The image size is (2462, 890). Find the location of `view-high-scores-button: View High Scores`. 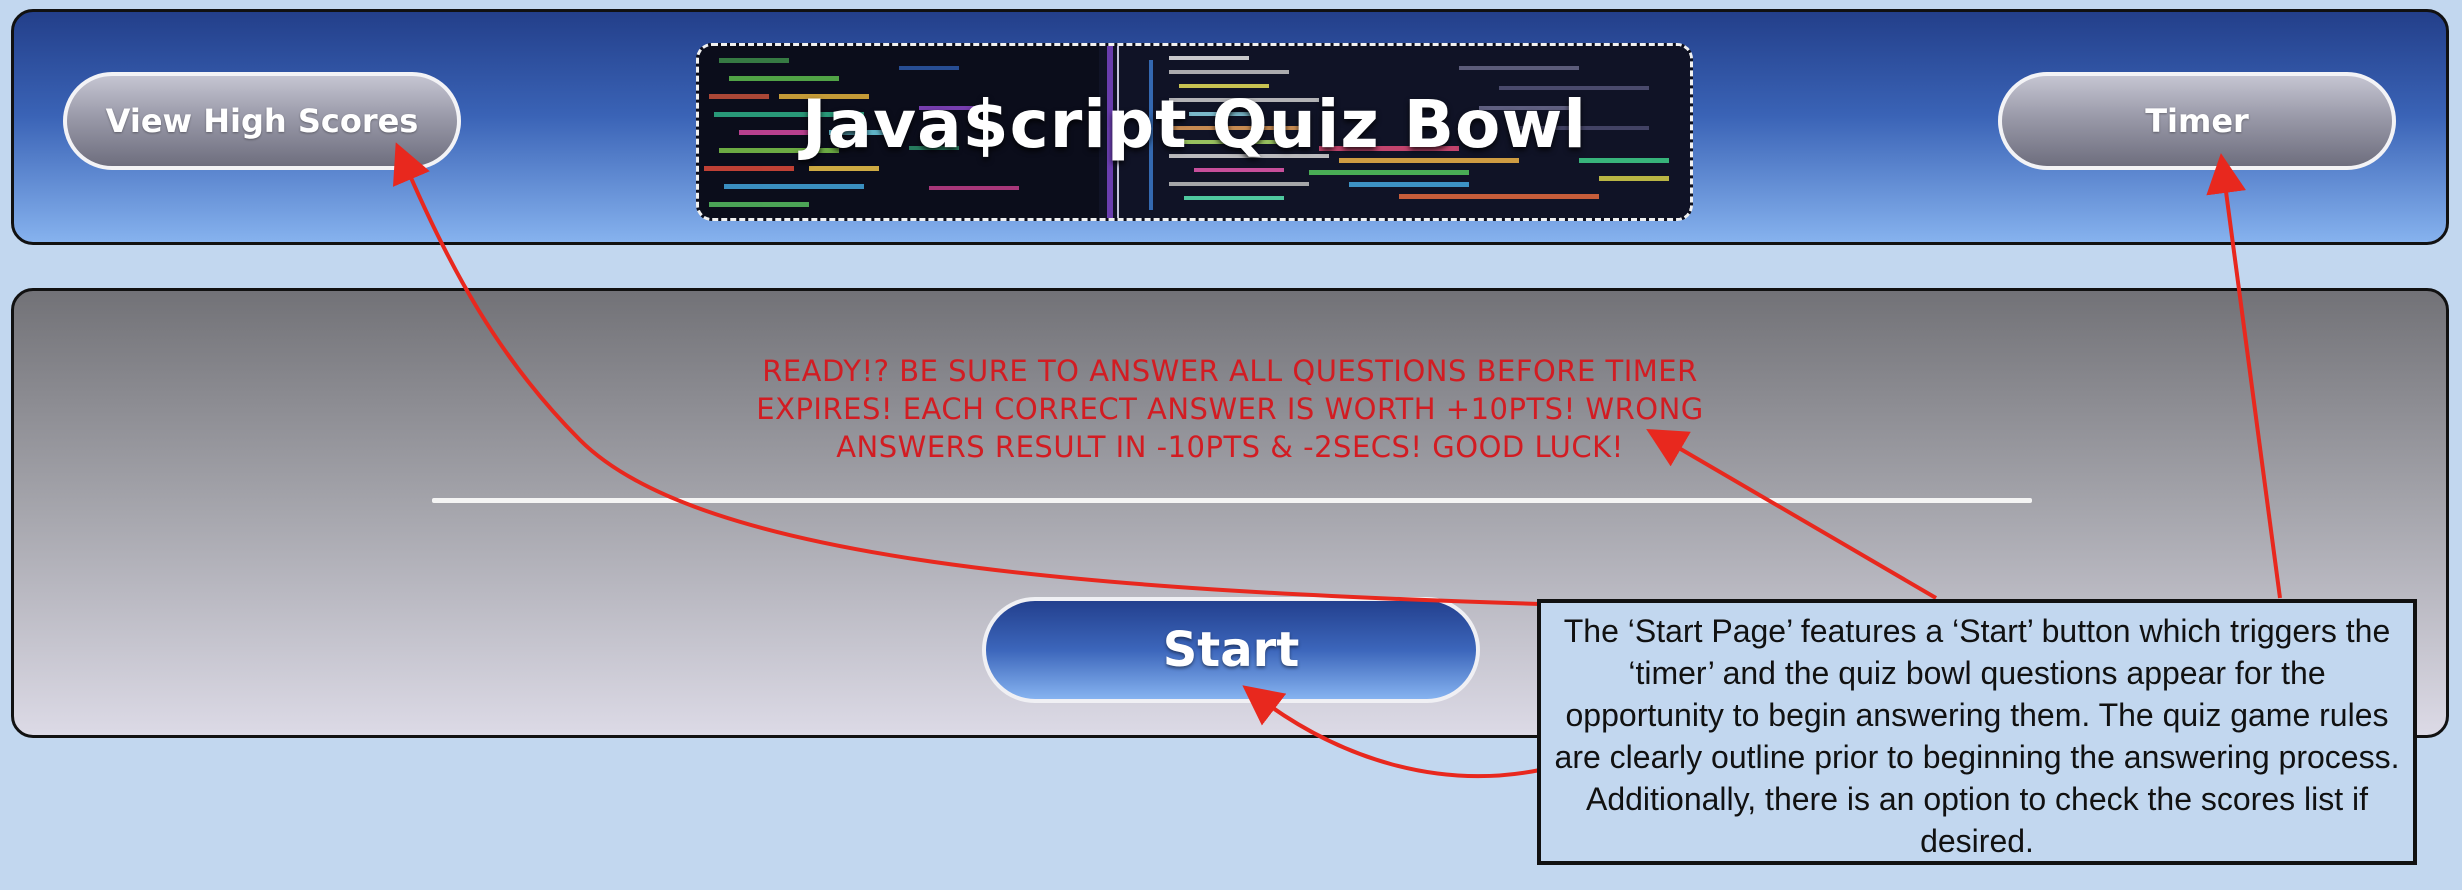

view-high-scores-button: View High Scores is located at coordinates (262, 121).